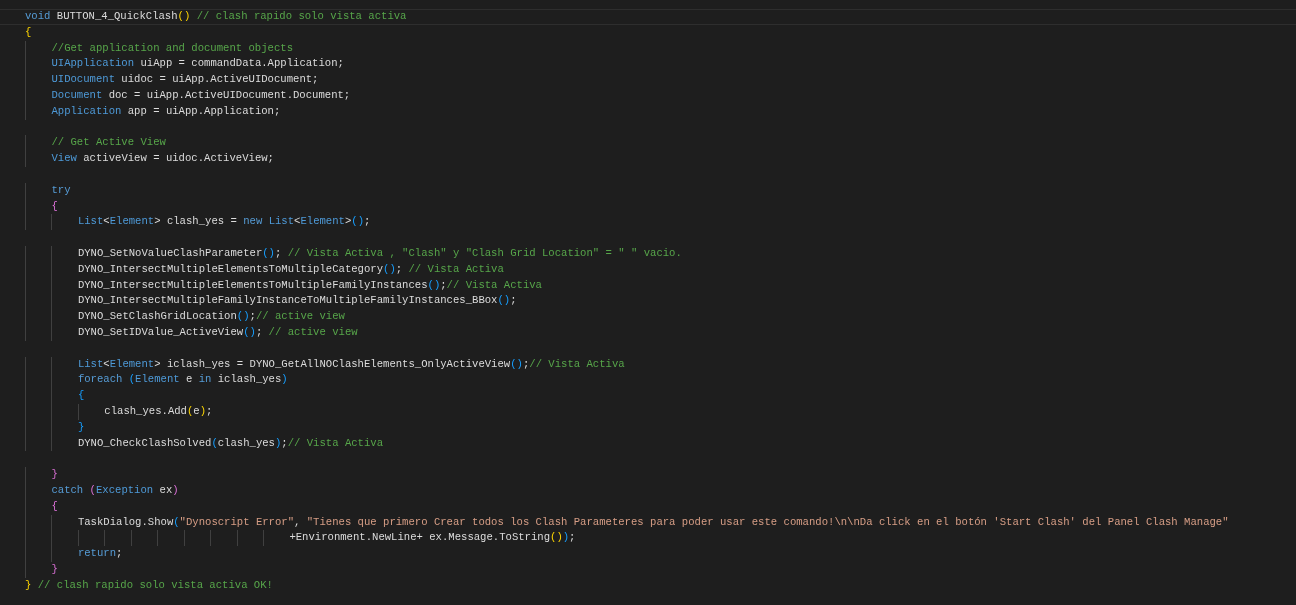 The width and height of the screenshot is (1296, 605). I want to click on code-line: List<Element> clash_yes = new List<Element>();, so click(198, 222).